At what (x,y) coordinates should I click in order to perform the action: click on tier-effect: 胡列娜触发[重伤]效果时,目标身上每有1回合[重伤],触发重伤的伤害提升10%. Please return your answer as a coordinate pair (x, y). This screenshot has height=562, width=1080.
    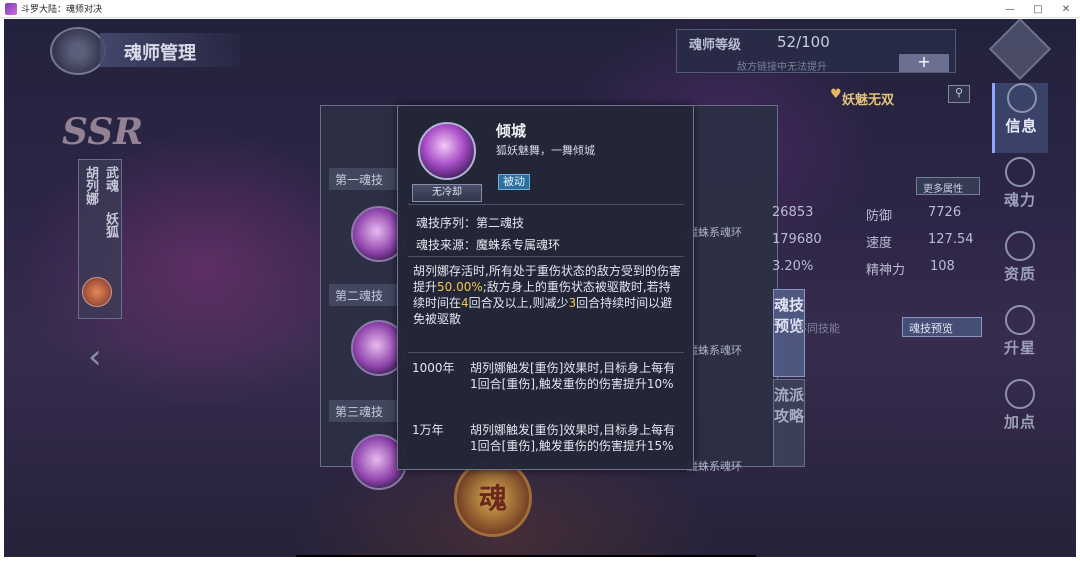
    Looking at the image, I should click on (573, 376).